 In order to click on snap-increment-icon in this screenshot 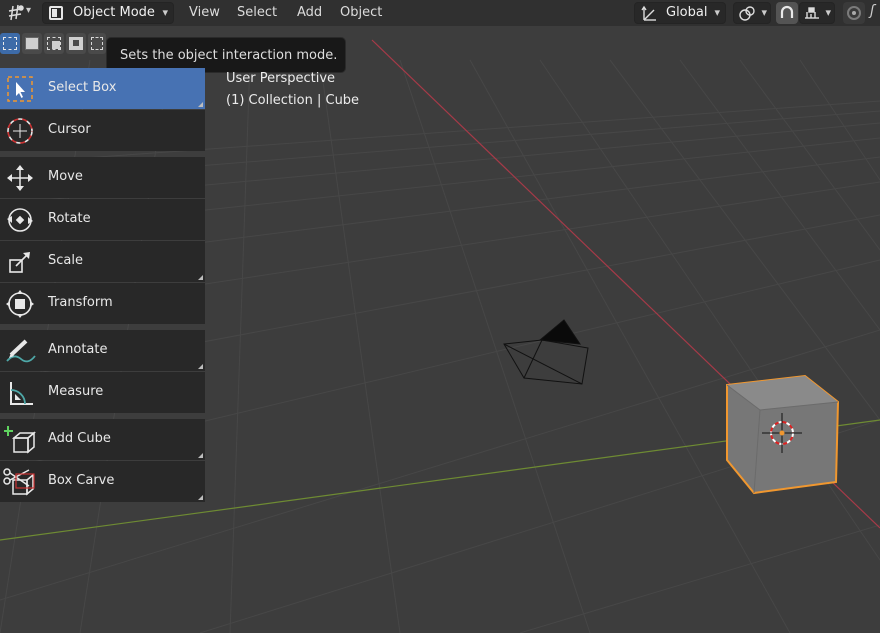, I will do `click(812, 16)`.